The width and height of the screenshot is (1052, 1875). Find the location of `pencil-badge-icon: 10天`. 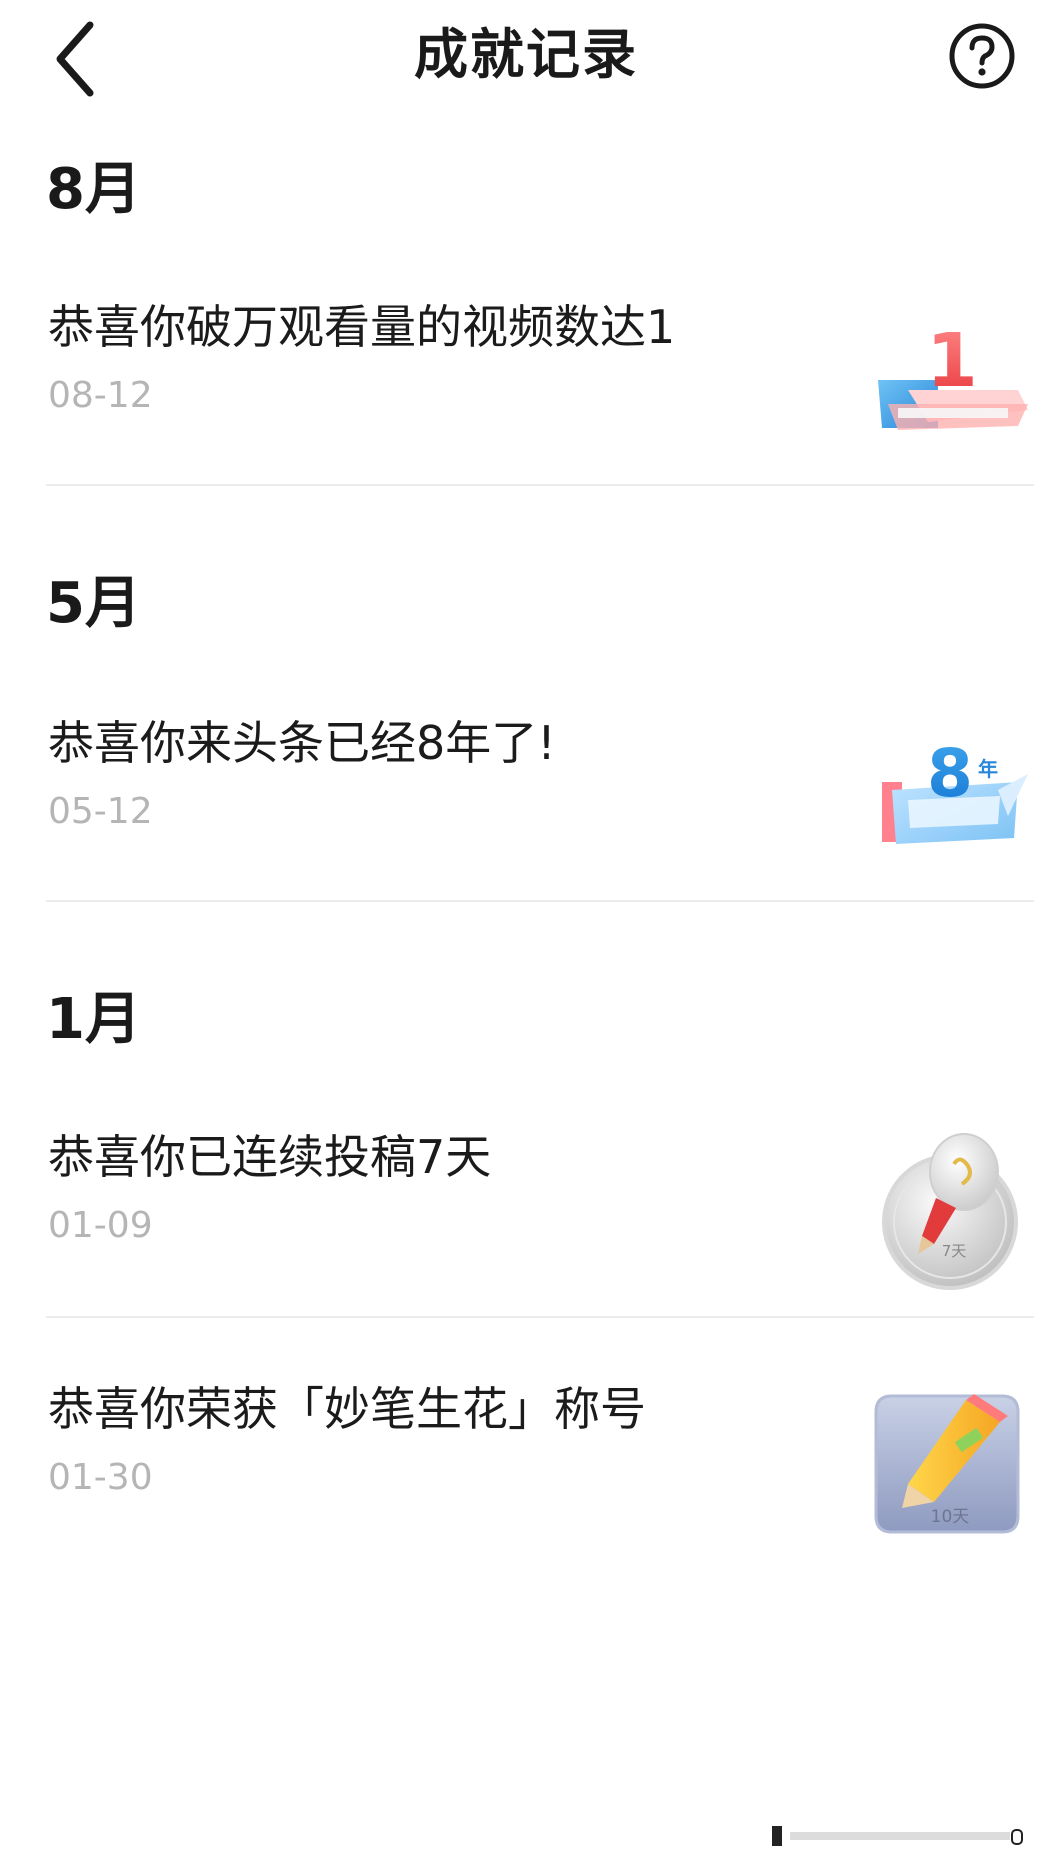

pencil-badge-icon: 10天 is located at coordinates (947, 1464).